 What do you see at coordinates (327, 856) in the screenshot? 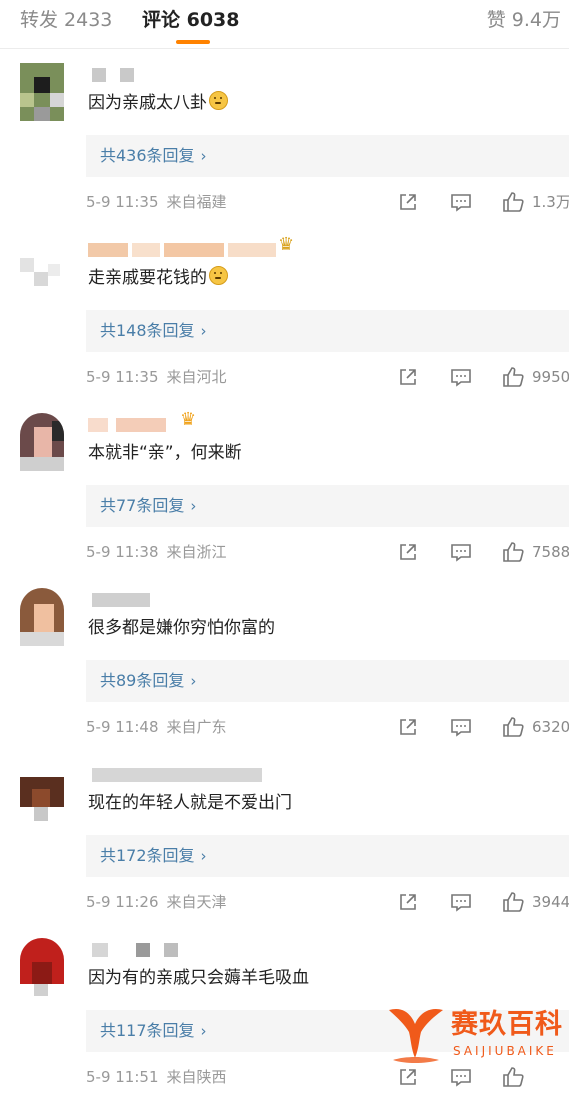
I see `replies-link: 共172条回复 ›` at bounding box center [327, 856].